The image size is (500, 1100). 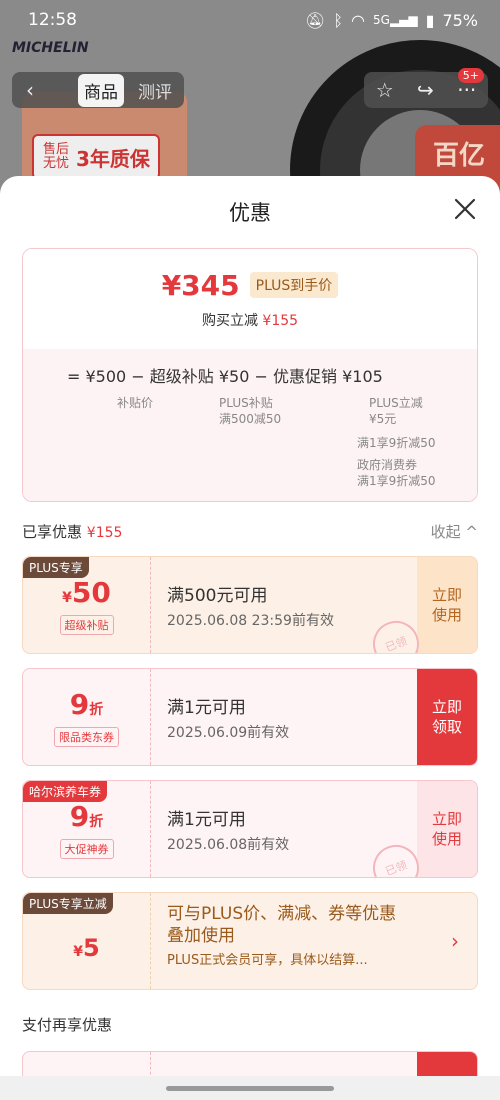 I want to click on status-bar: 12:58 🔕︎ ᛒ ◠ 5G▂▄▆ ▮ 75%, so click(x=250, y=20).